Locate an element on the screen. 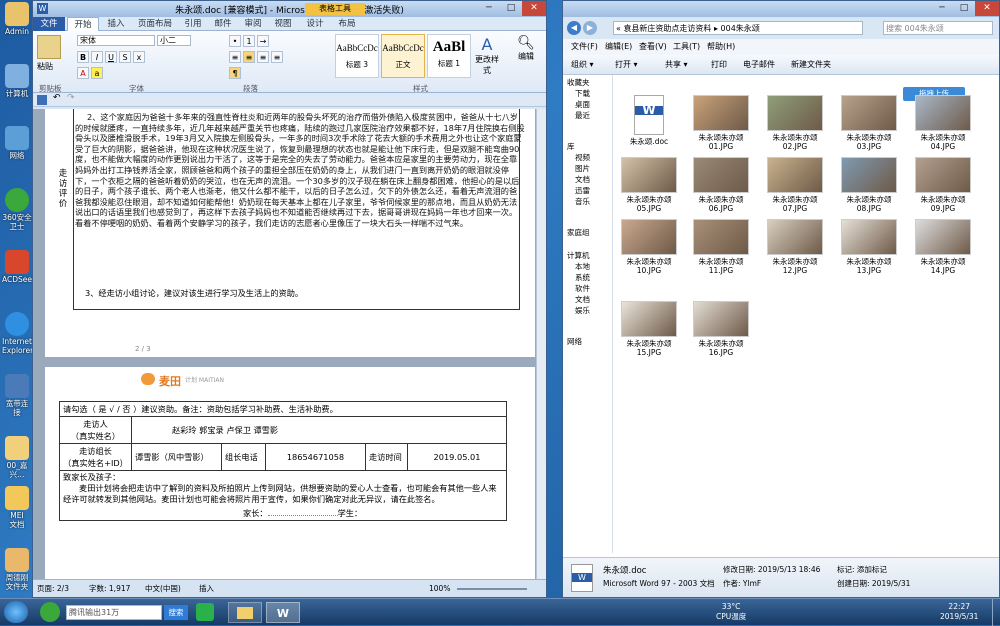  details-tags: 标记: 添加标记 is located at coordinates (862, 569).